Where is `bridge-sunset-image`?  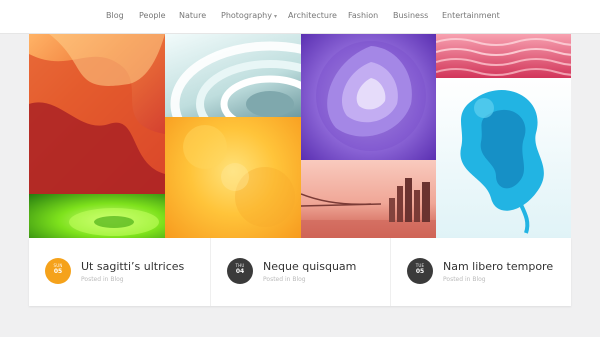 bridge-sunset-image is located at coordinates (368, 208).